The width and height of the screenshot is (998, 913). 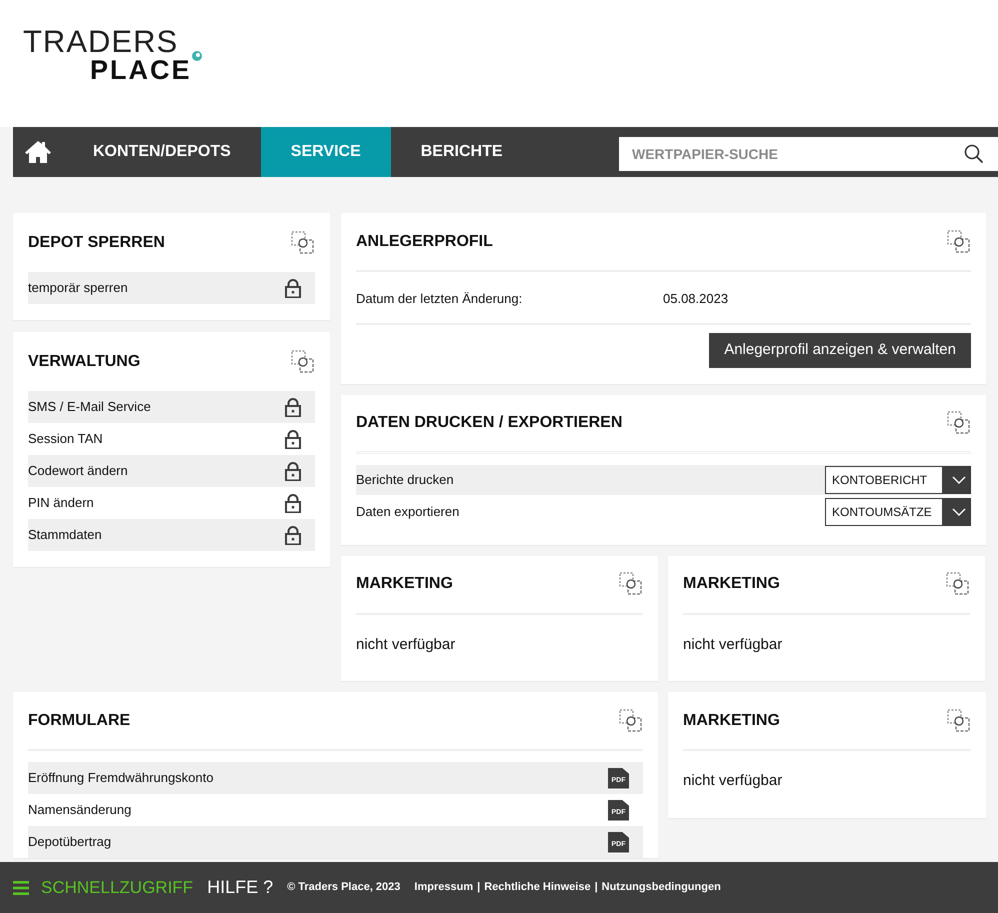 What do you see at coordinates (444, 887) in the screenshot?
I see `footer-link: Impressum` at bounding box center [444, 887].